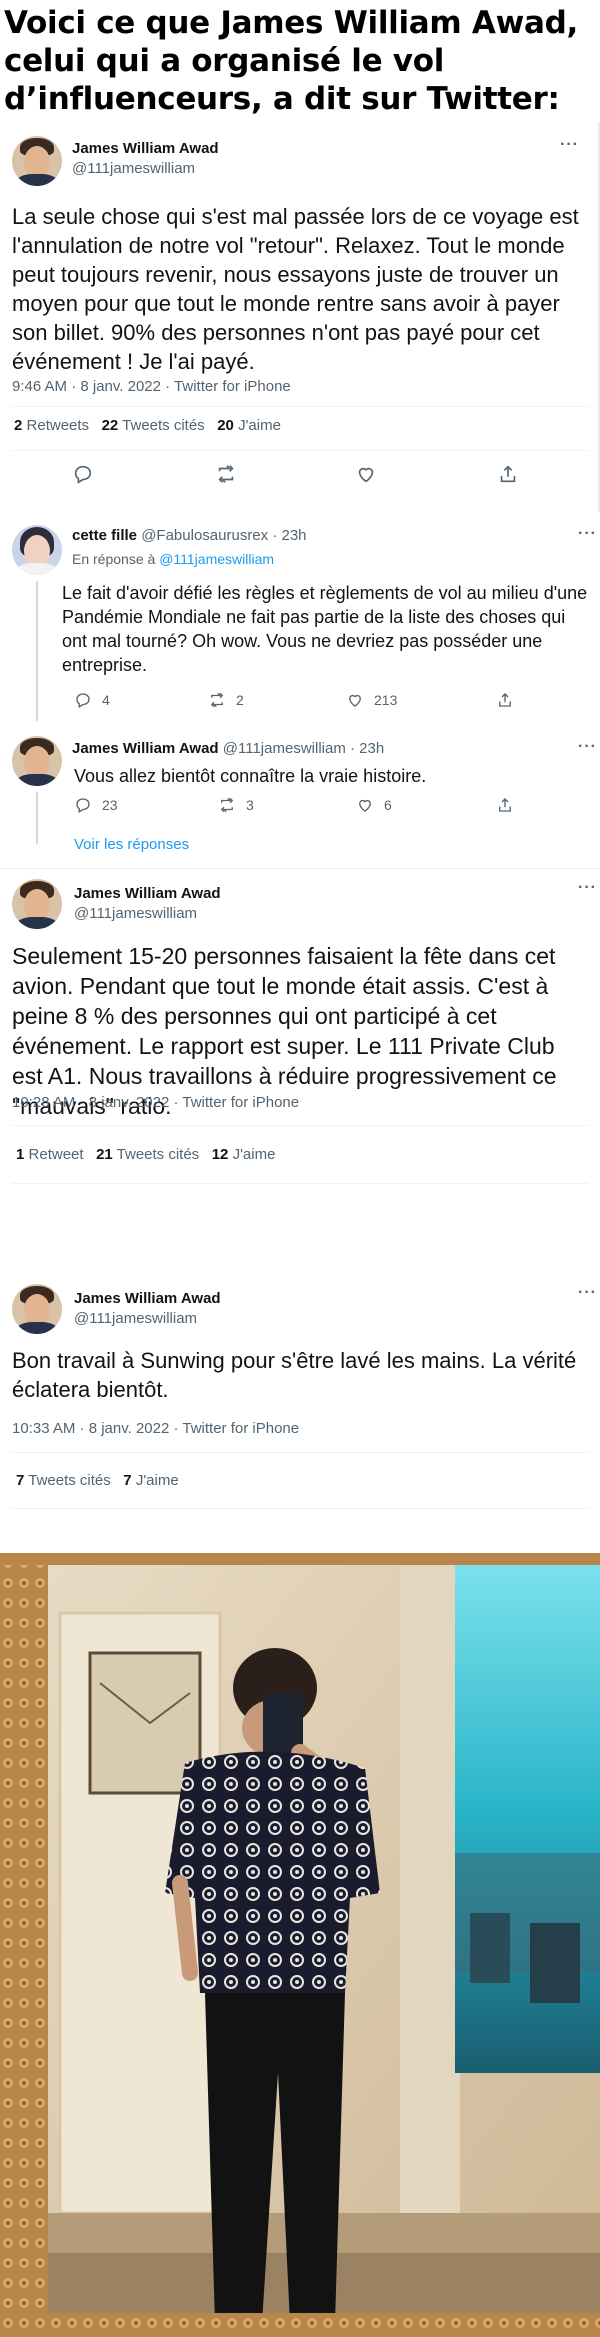  What do you see at coordinates (250, 805) in the screenshot?
I see `retweet-count: 3` at bounding box center [250, 805].